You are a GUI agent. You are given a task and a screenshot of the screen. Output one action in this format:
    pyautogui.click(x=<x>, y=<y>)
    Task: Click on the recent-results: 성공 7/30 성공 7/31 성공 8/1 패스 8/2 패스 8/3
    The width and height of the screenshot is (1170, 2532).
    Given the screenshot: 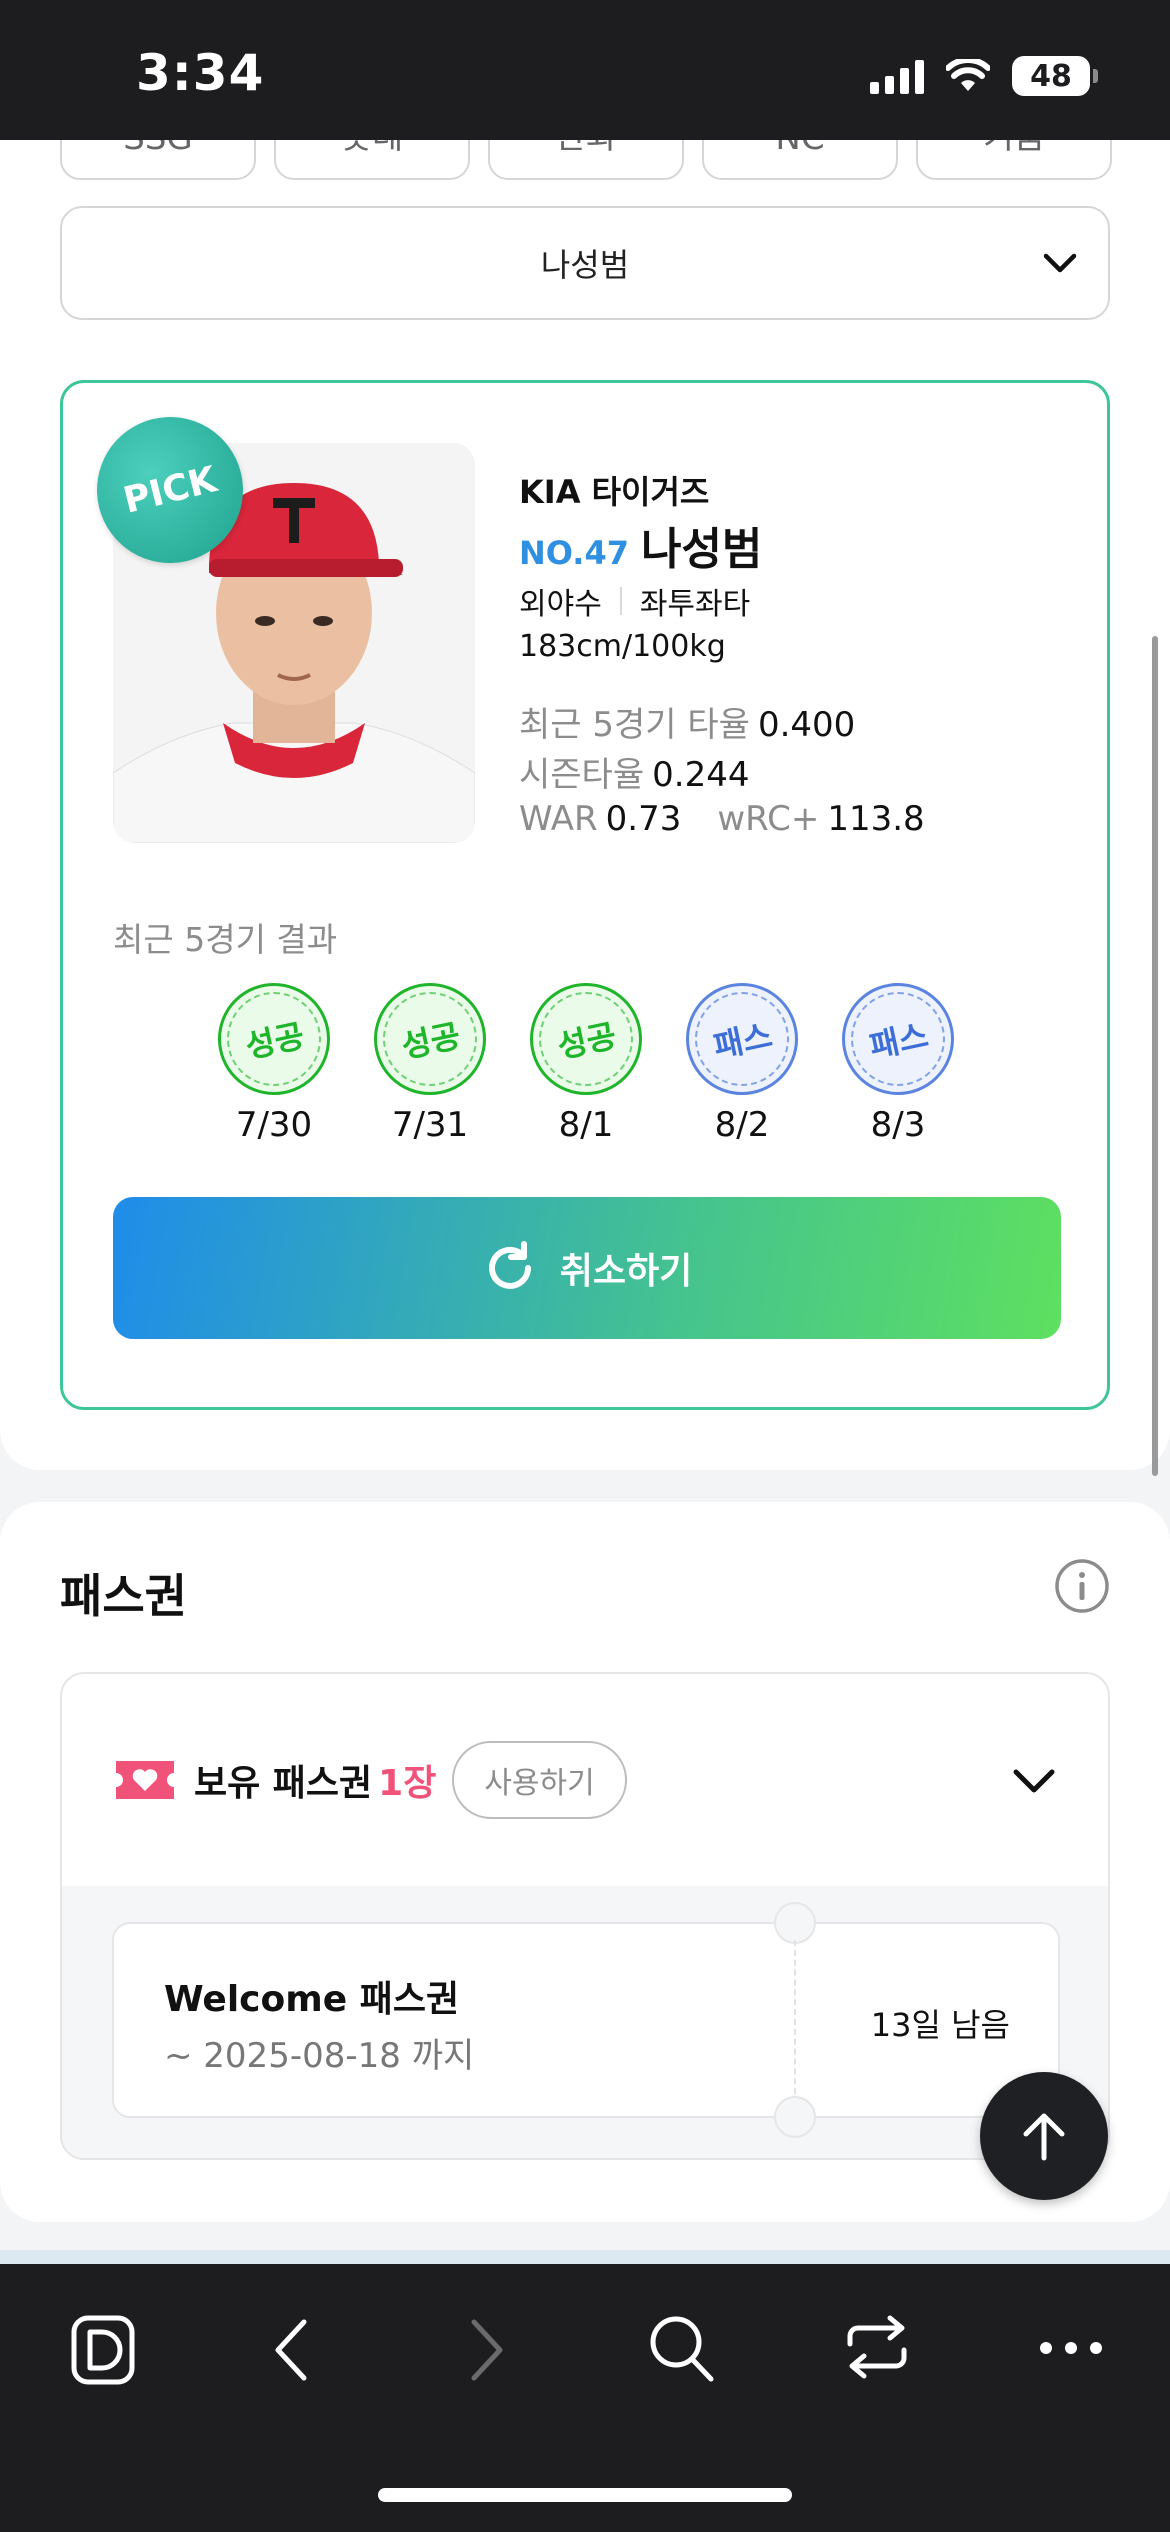 What is the action you would take?
    pyautogui.click(x=586, y=1064)
    